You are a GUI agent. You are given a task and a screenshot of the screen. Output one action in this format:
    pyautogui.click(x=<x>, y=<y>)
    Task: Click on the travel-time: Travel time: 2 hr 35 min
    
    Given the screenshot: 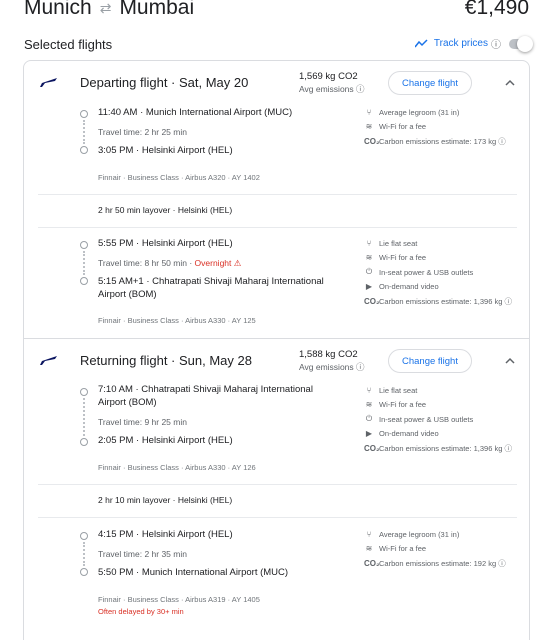 What is the action you would take?
    pyautogui.click(x=142, y=554)
    